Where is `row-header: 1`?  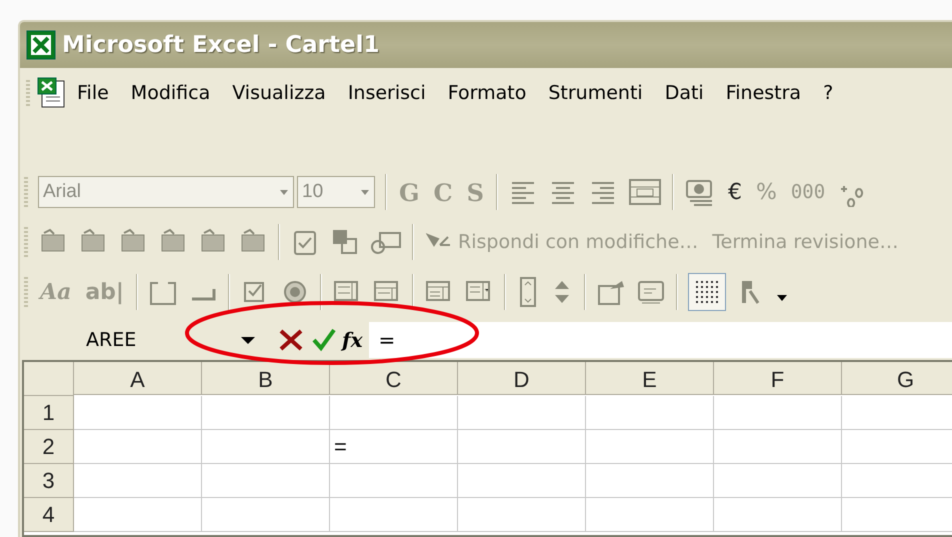 row-header: 1 is located at coordinates (49, 413).